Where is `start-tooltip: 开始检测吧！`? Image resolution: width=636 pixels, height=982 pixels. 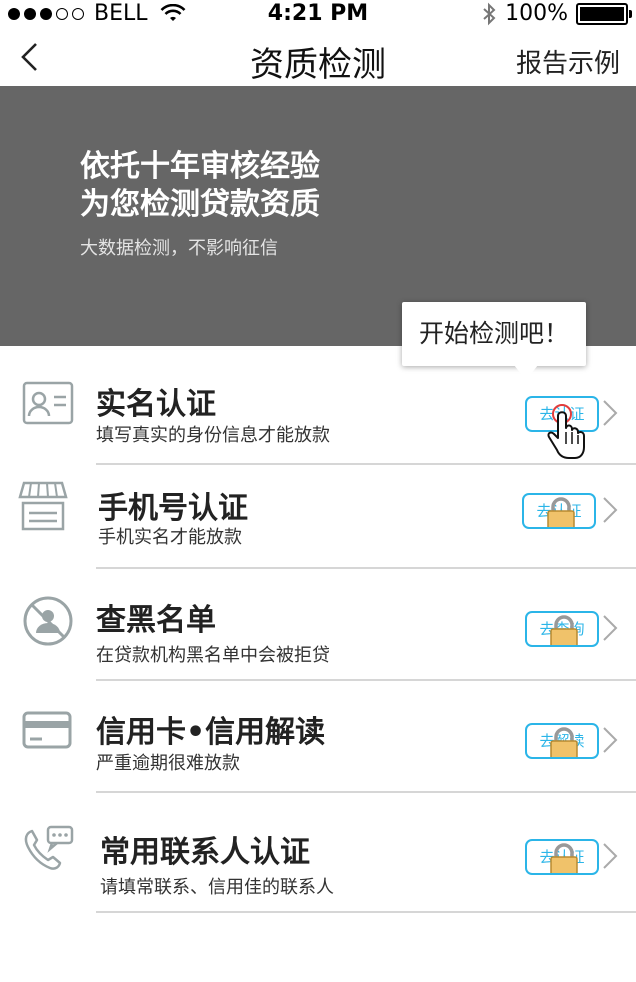
start-tooltip: 开始检测吧！ is located at coordinates (494, 341).